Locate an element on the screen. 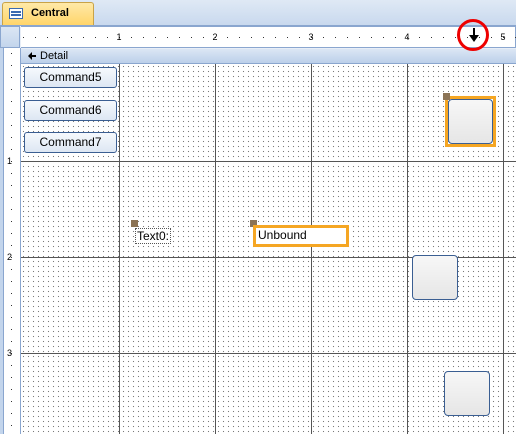  form-icon is located at coordinates (16, 13).